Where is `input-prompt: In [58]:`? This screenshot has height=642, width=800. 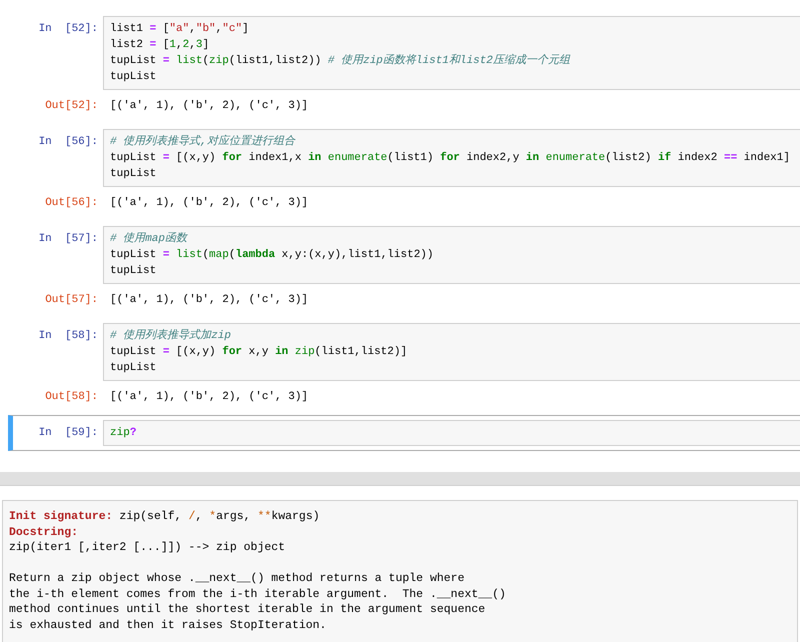 input-prompt: In [58]: is located at coordinates (68, 336).